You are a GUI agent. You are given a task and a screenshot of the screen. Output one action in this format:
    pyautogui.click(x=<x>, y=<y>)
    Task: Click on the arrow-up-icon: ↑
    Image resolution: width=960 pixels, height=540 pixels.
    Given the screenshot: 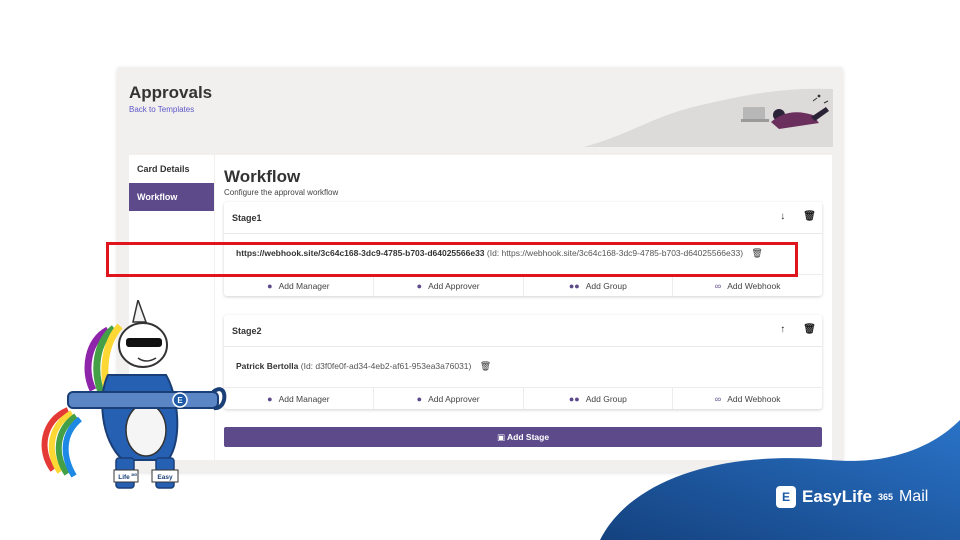 What is the action you would take?
    pyautogui.click(x=782, y=329)
    